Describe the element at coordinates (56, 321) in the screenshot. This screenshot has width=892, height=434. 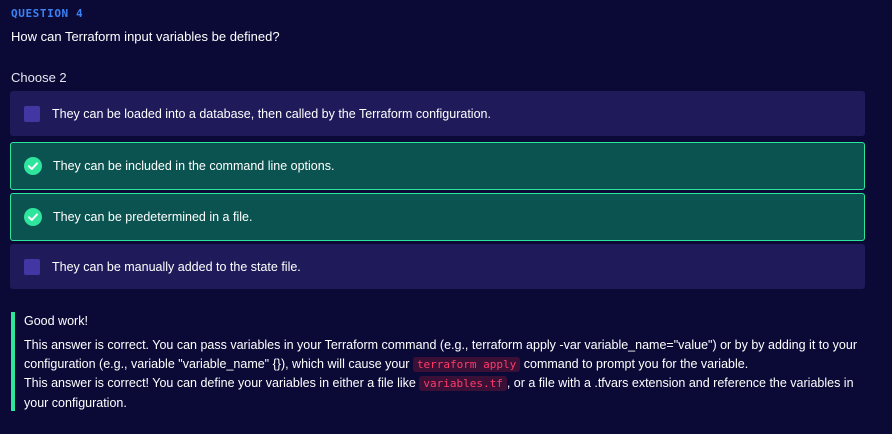
I see `feedback-title: Good work!` at that location.